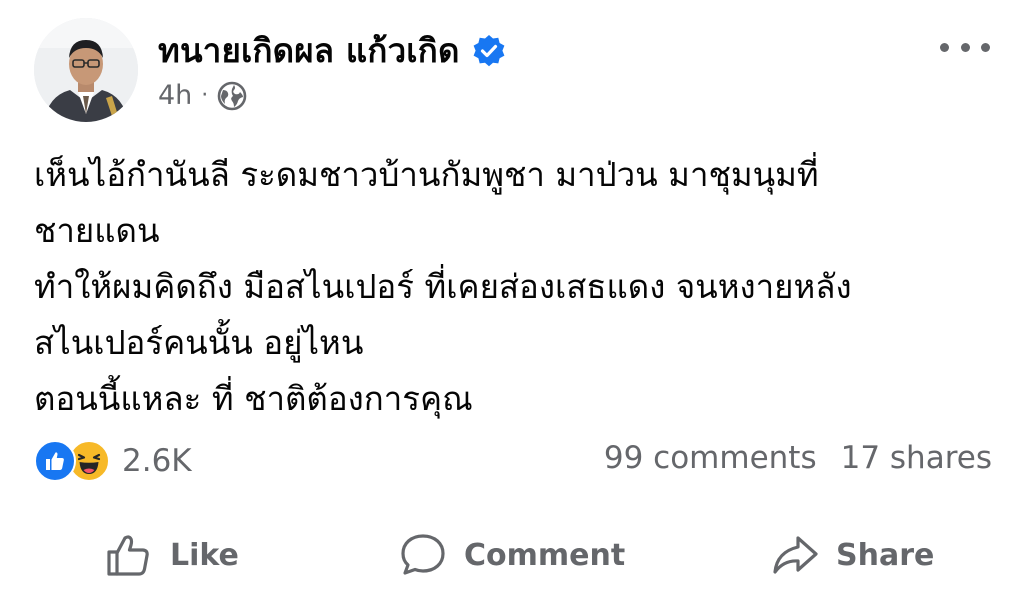 The height and width of the screenshot is (598, 1024). What do you see at coordinates (489, 51) in the screenshot?
I see `verified-badge-icon` at bounding box center [489, 51].